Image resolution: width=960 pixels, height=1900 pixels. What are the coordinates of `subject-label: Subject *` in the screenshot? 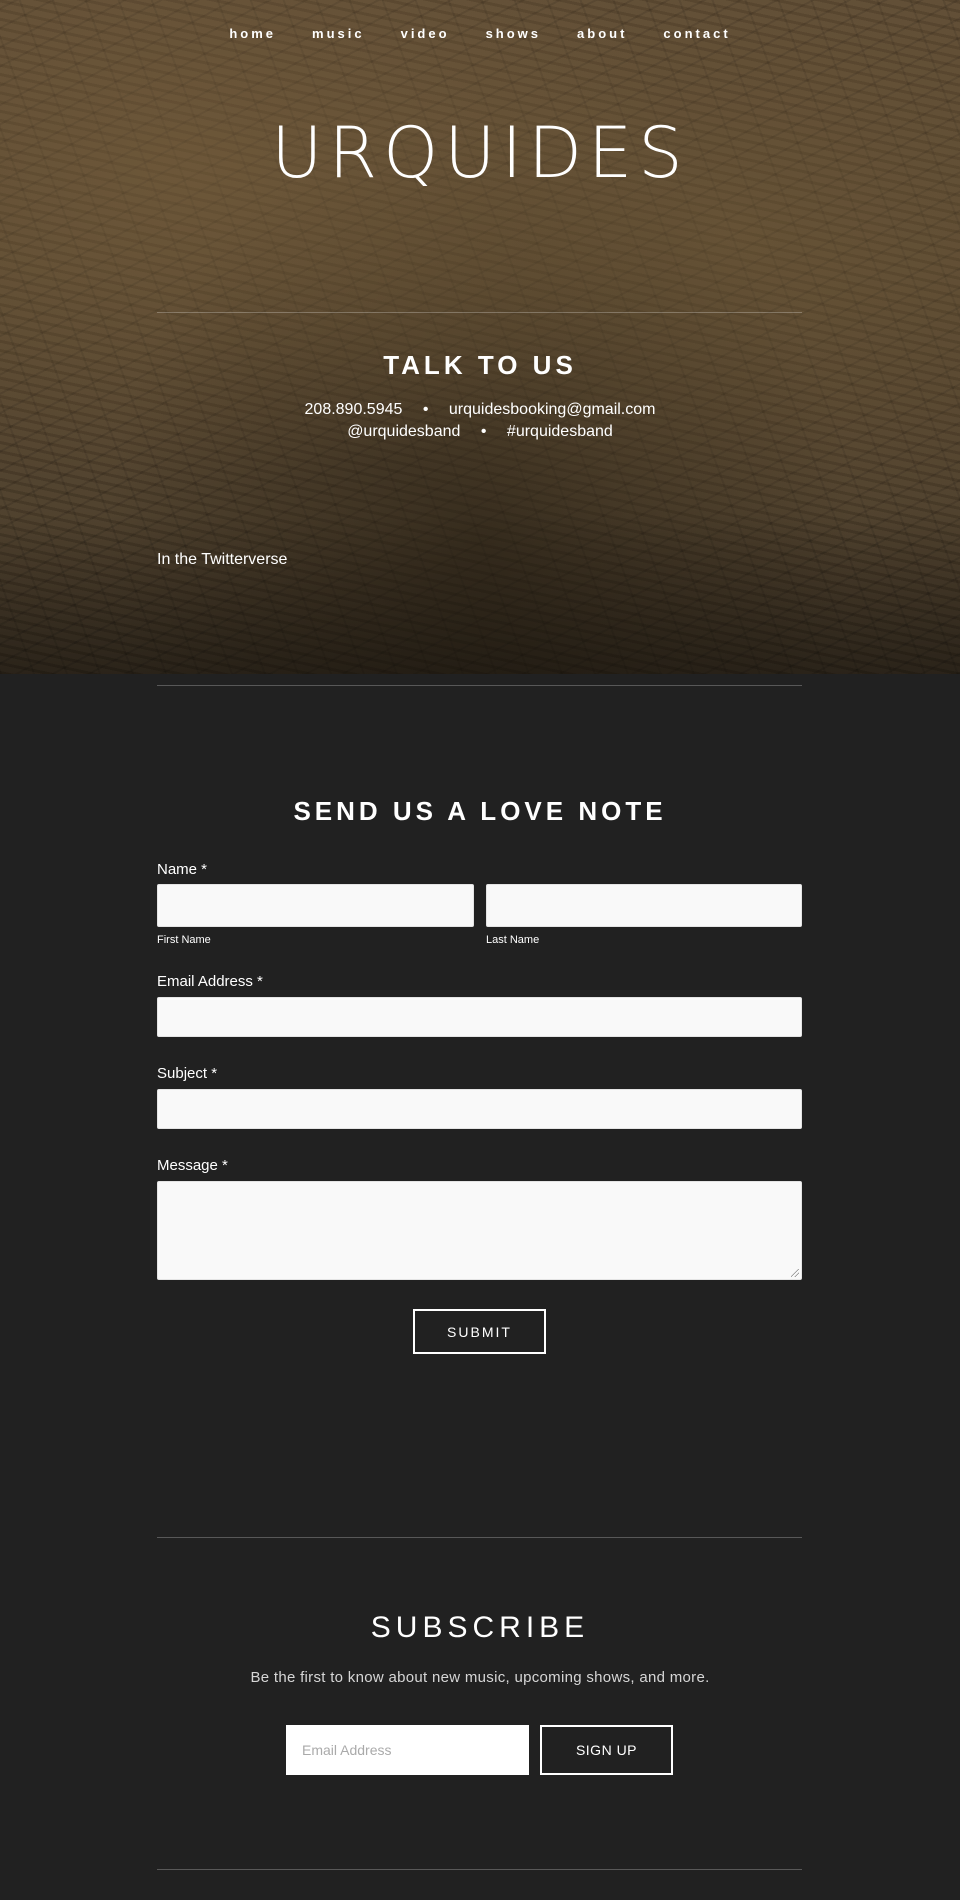 It's located at (187, 1073).